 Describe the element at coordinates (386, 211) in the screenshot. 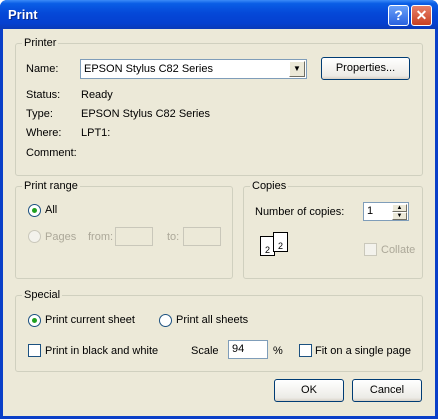

I see `copies-input: 1 ▲ ▼` at that location.